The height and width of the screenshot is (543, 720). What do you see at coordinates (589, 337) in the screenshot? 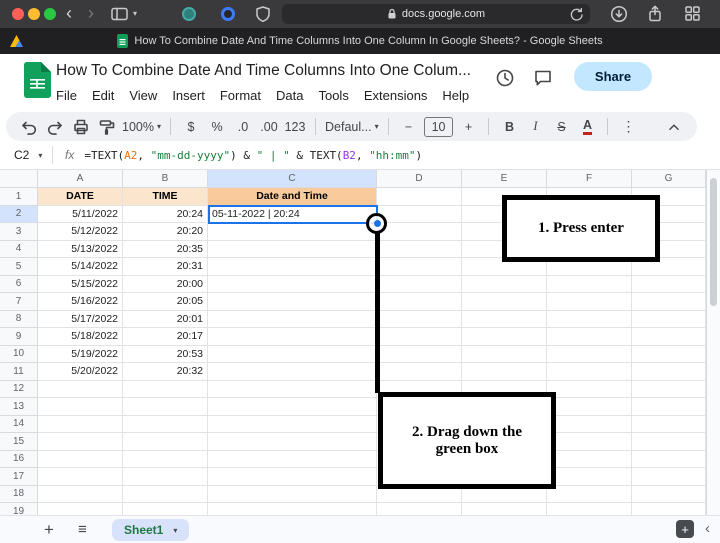
I see `cell-F9` at bounding box center [589, 337].